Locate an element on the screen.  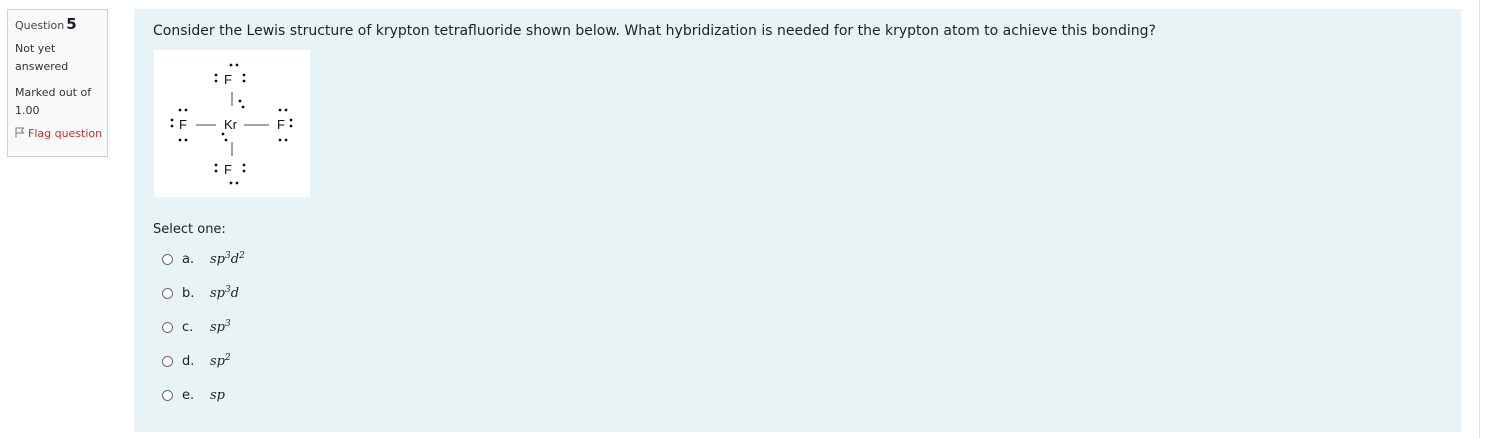
answer-option-d: d. sp2 is located at coordinates (196, 361).